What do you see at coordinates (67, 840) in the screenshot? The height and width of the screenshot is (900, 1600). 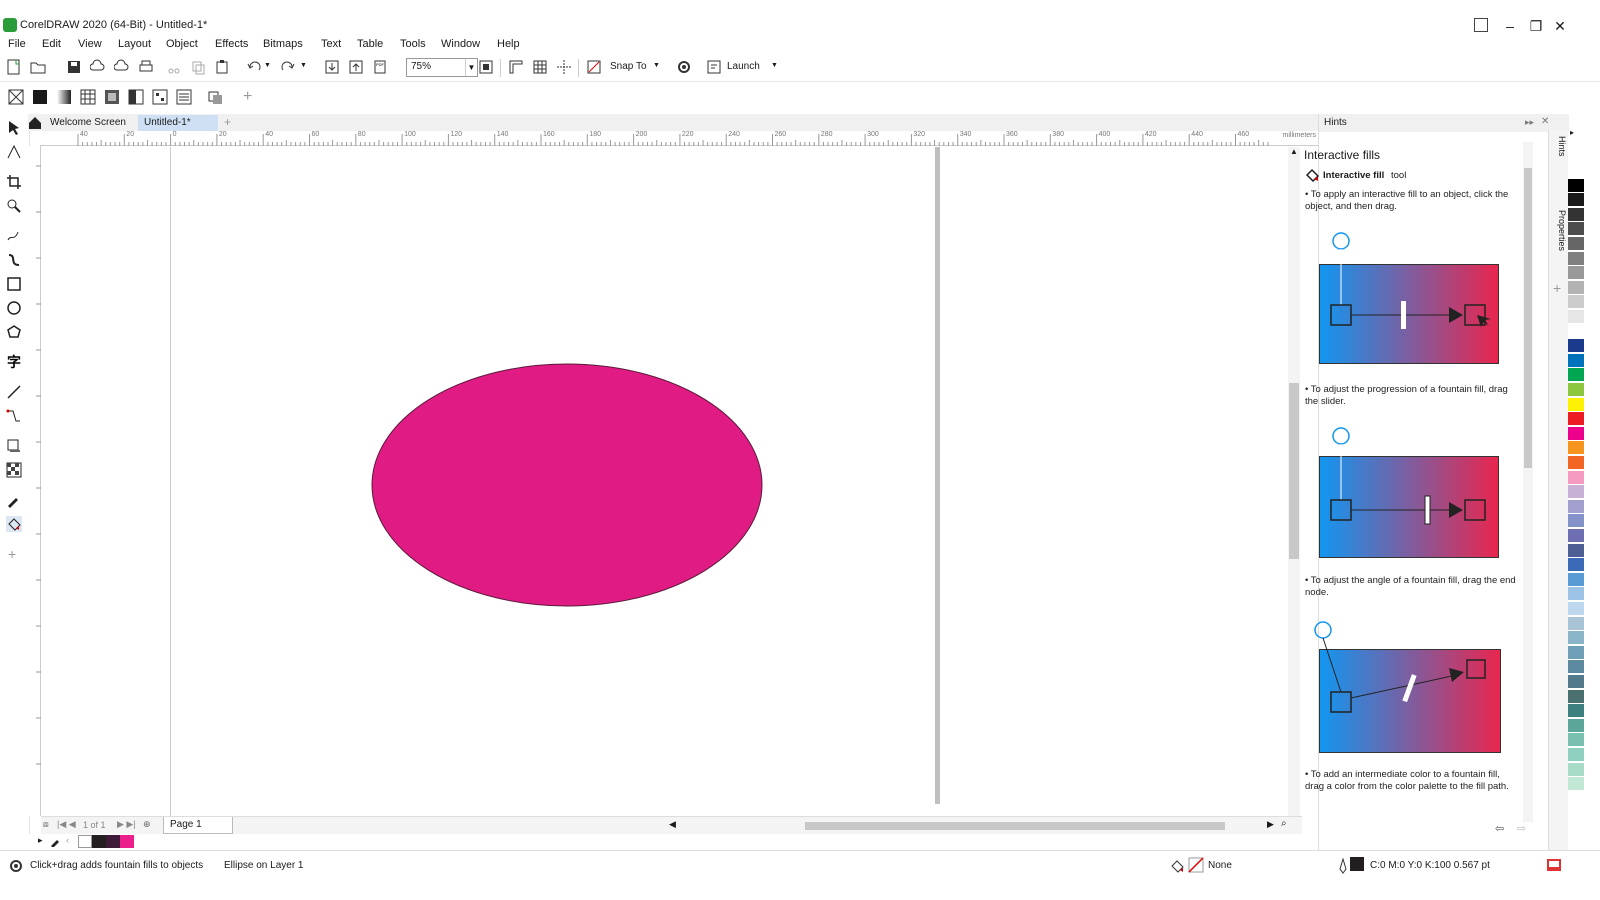 I see `palette-scroll-left-icon: ‹` at bounding box center [67, 840].